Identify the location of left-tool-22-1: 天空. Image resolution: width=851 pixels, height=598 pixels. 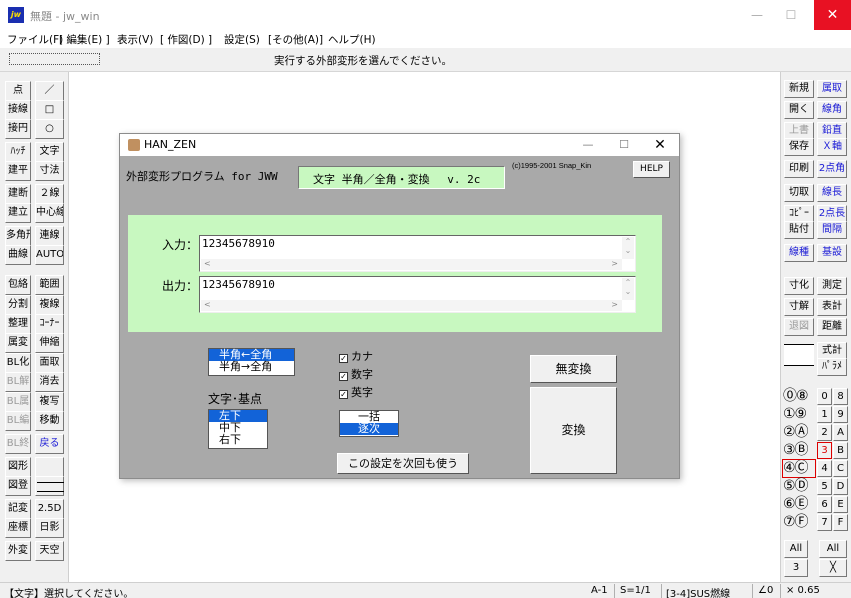
(49, 551).